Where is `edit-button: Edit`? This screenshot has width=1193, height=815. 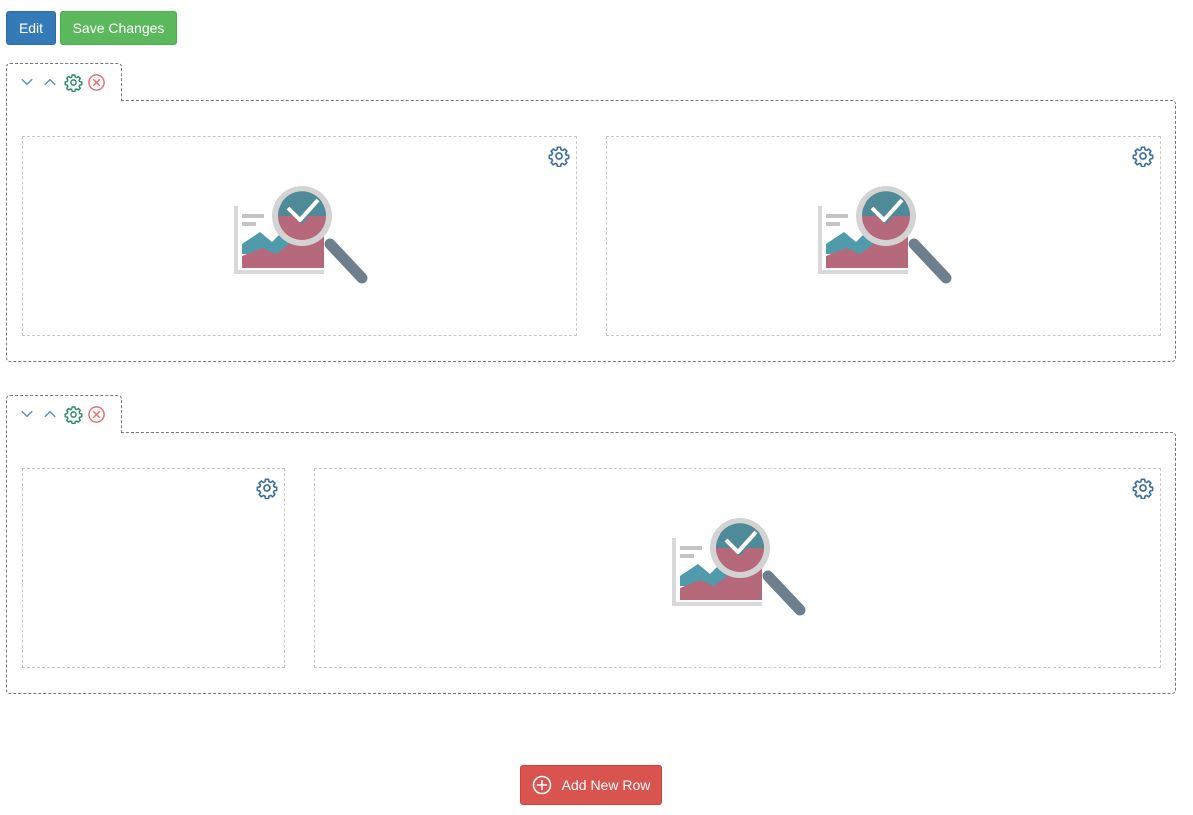 edit-button: Edit is located at coordinates (31, 28).